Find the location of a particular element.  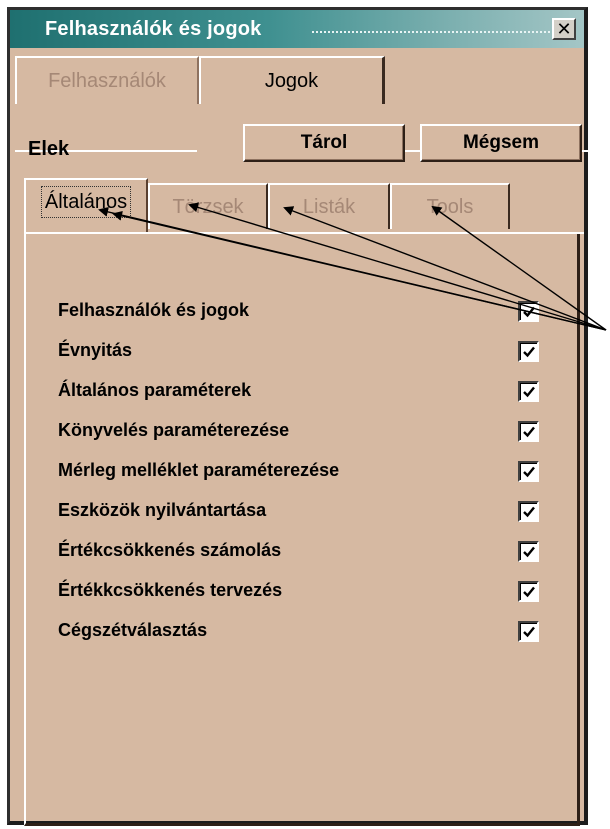

permission-label: Általános paraméterek is located at coordinates (155, 390).